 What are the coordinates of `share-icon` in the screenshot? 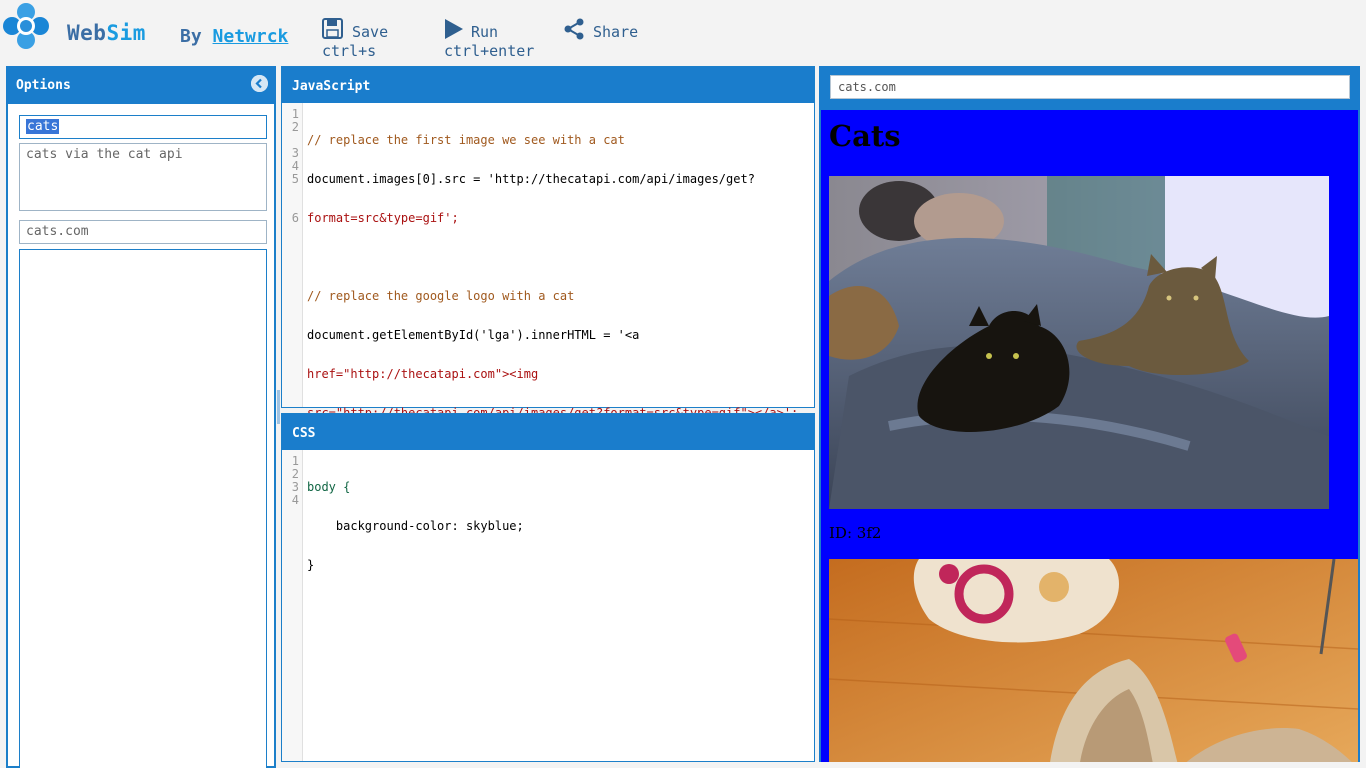 It's located at (574, 29).